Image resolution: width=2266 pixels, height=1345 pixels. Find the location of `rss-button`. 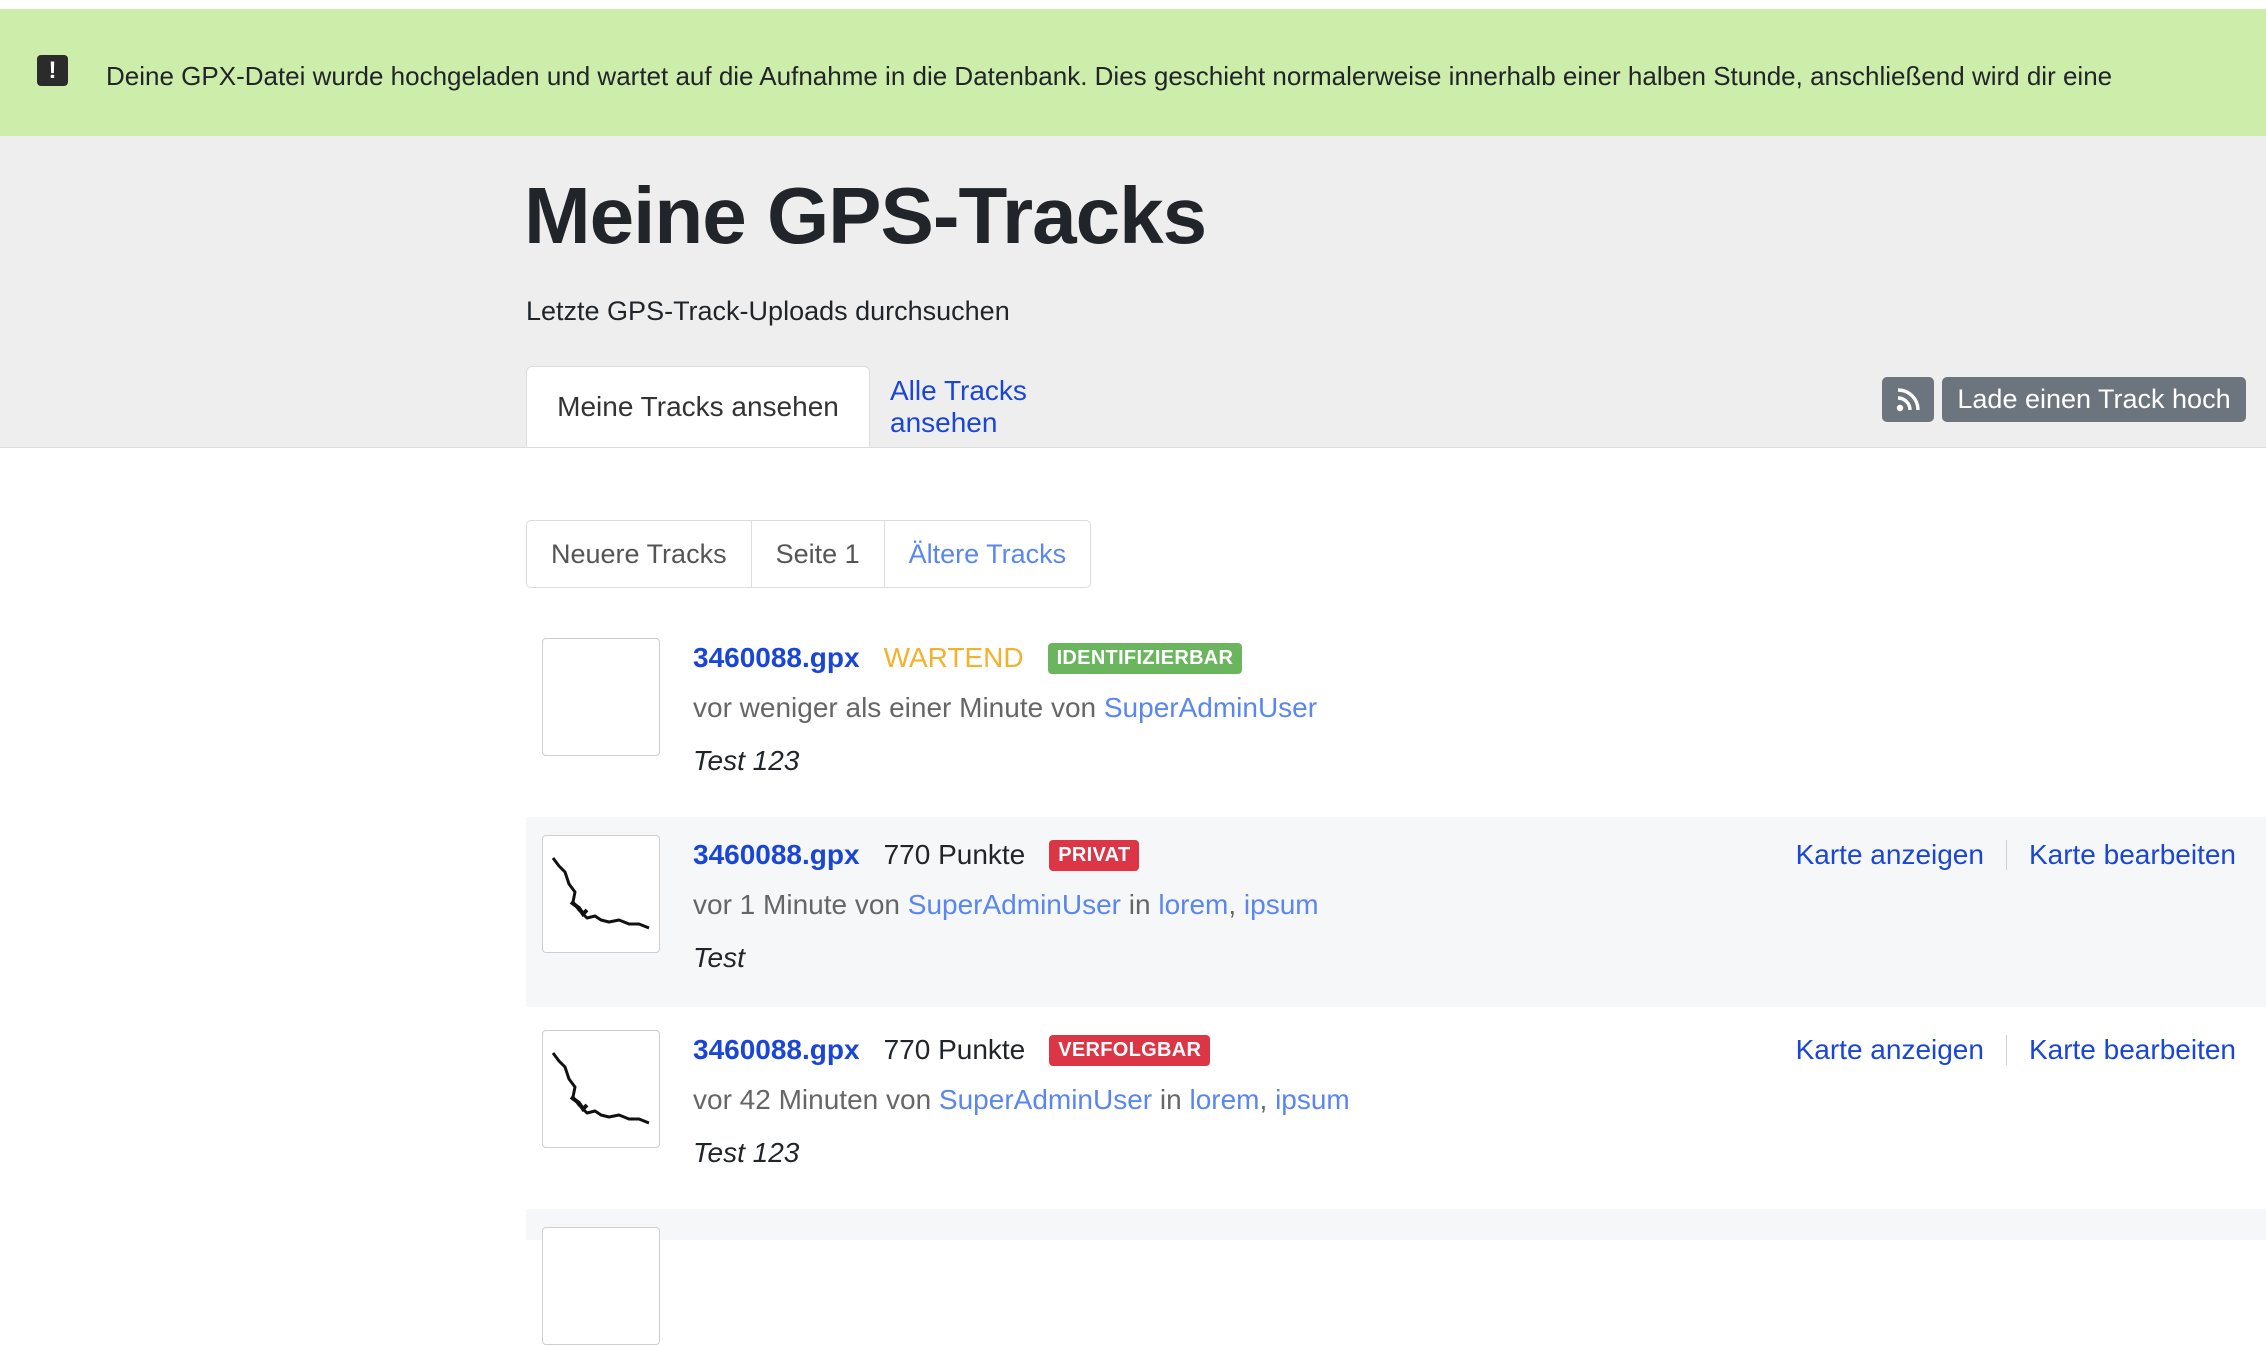

rss-button is located at coordinates (1908, 399).